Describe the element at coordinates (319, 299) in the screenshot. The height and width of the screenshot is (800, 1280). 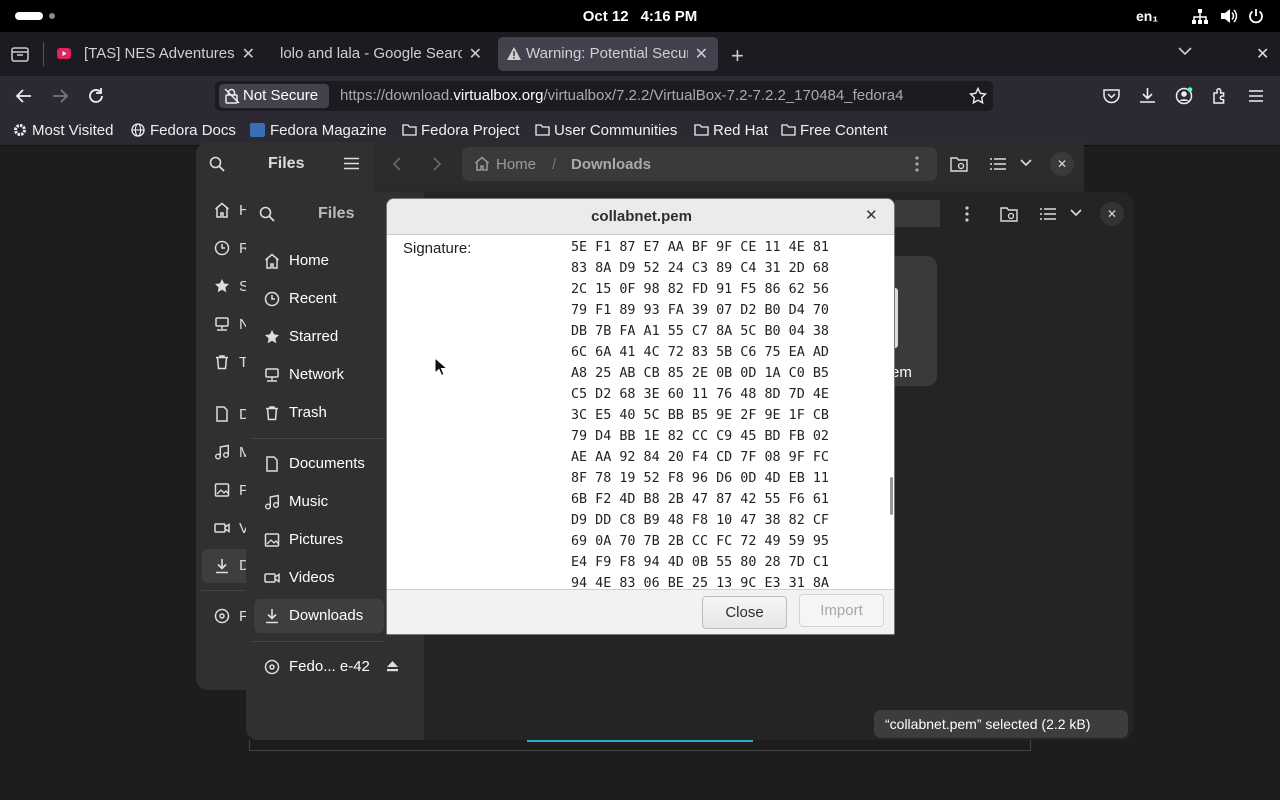
I see `sidebar-item-recent: Recent` at that location.